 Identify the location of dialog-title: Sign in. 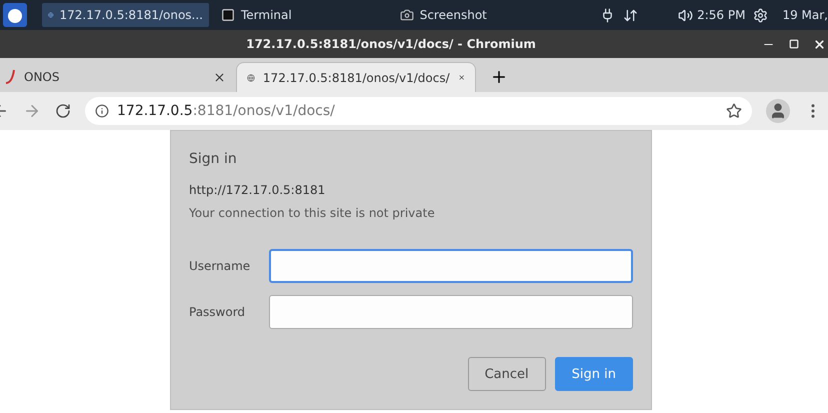
(213, 159).